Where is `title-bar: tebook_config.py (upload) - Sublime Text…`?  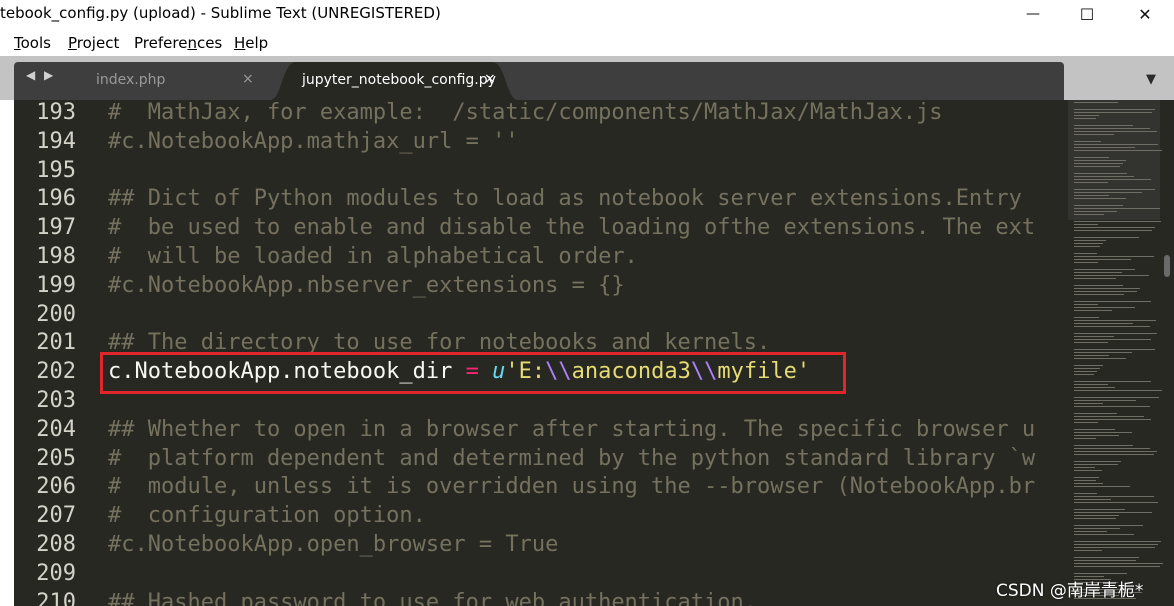 title-bar: tebook_config.py (upload) - Sublime Text… is located at coordinates (587, 14).